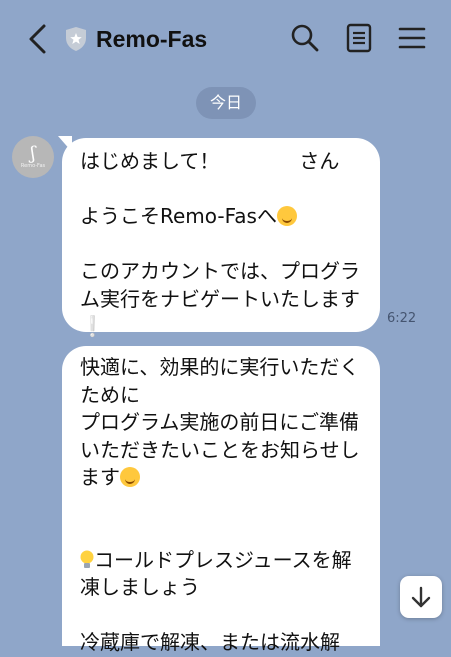  Describe the element at coordinates (33, 165) in the screenshot. I see `avatar-label: Remo-Fas` at that location.